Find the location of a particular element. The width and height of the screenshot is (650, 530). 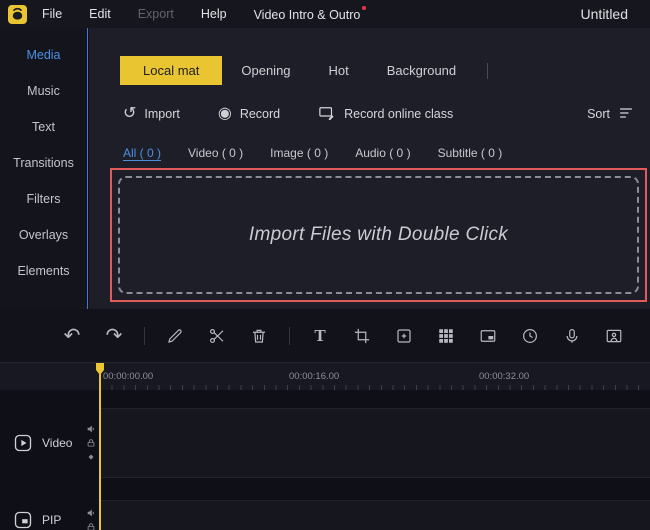

clock-icon is located at coordinates (530, 335).